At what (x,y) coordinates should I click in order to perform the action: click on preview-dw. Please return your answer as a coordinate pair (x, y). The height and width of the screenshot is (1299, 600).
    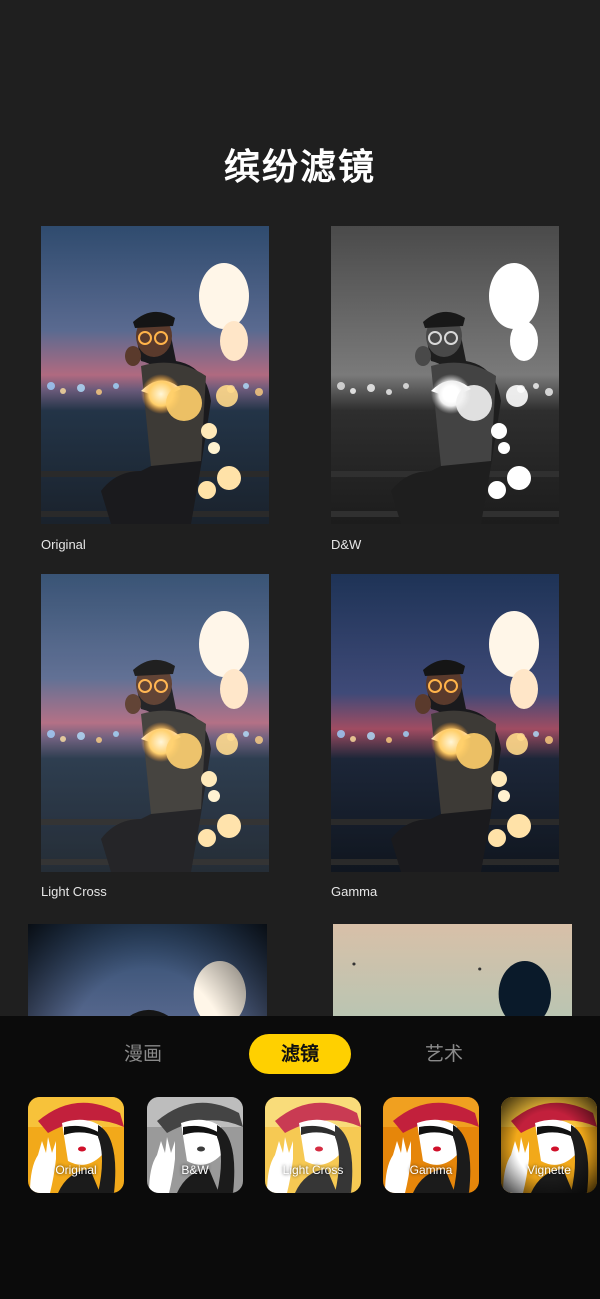
    Looking at the image, I should click on (445, 375).